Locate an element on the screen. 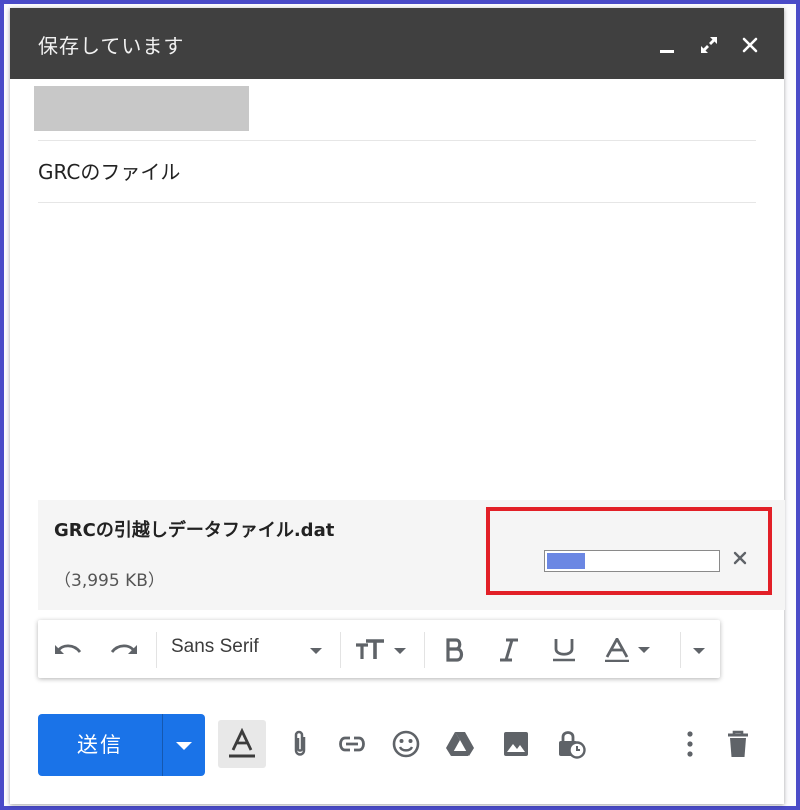 The image size is (800, 810). send-options-icon is located at coordinates (184, 745).